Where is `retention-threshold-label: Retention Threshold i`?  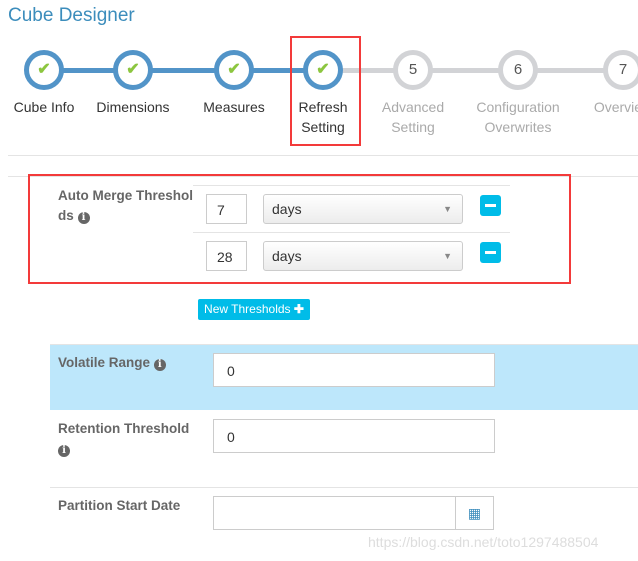 retention-threshold-label: Retention Threshold i is located at coordinates (124, 439).